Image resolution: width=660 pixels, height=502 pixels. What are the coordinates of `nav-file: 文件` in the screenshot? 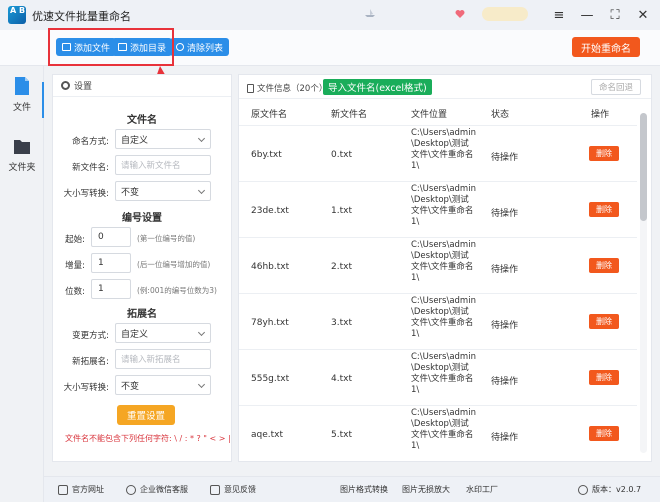 It's located at (22, 94).